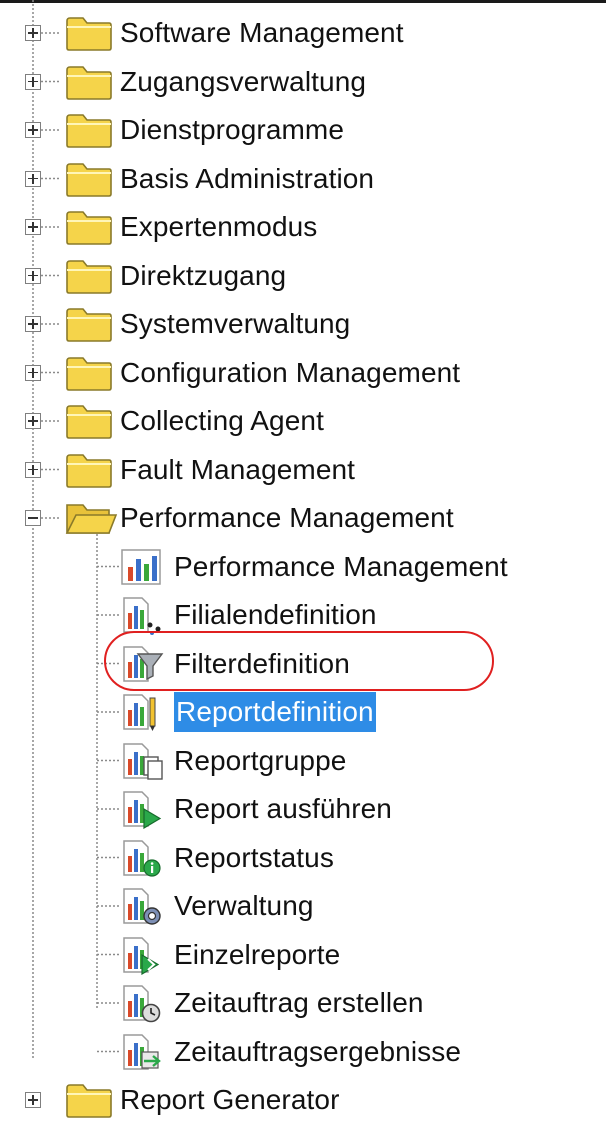 This screenshot has height=1125, width=606. I want to click on tree-folder-node: Direktzugang, so click(303, 277).